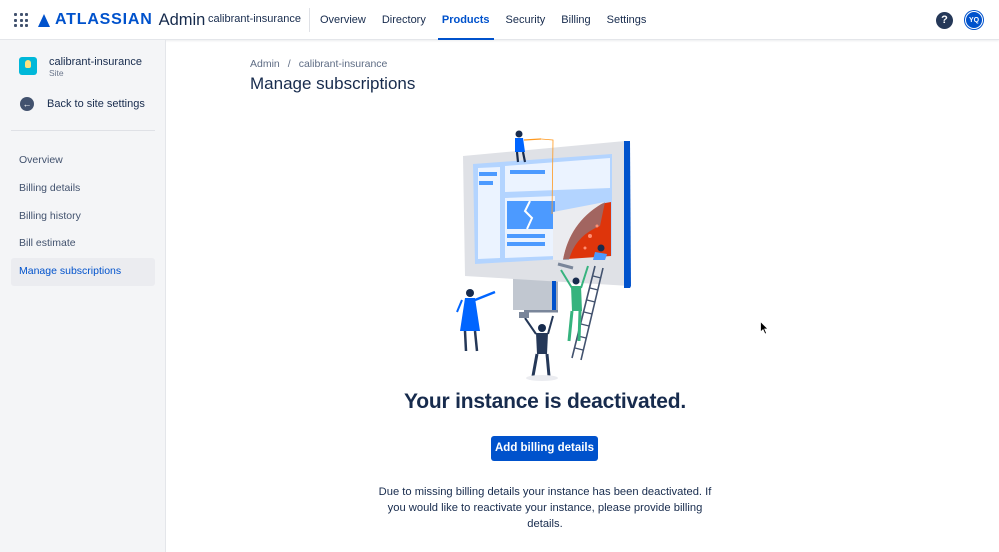 The image size is (999, 552). I want to click on sidebar-divider, so click(83, 130).